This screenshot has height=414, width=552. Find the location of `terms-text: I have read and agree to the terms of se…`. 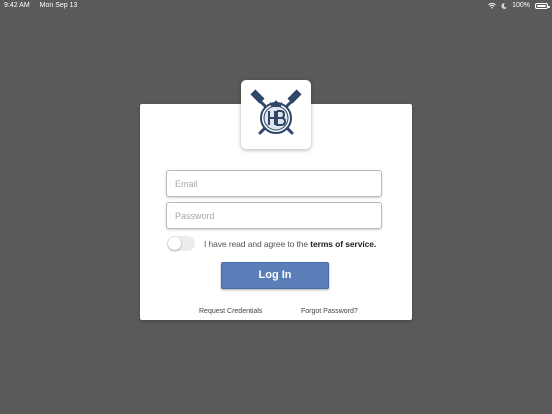

terms-text: I have read and agree to the terms of se… is located at coordinates (290, 244).